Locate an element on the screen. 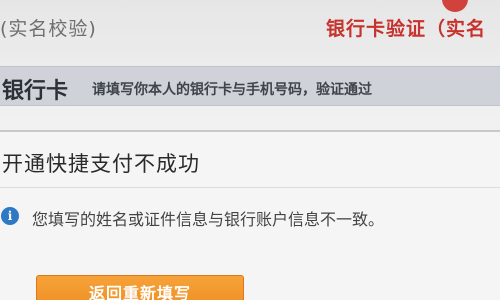  section-header: 银行卡 请填写你本人的银行卡与手机号码，验证通过 is located at coordinates (250, 86).